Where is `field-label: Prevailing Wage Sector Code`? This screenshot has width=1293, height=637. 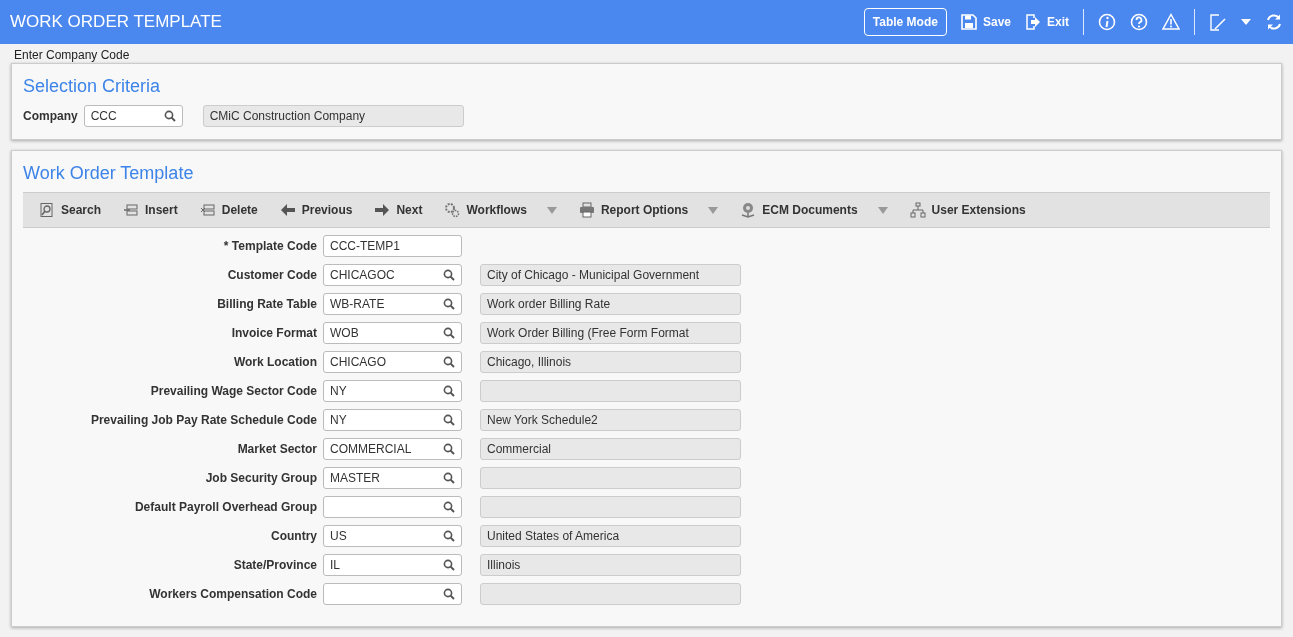
field-label: Prevailing Wage Sector Code is located at coordinates (233, 391).